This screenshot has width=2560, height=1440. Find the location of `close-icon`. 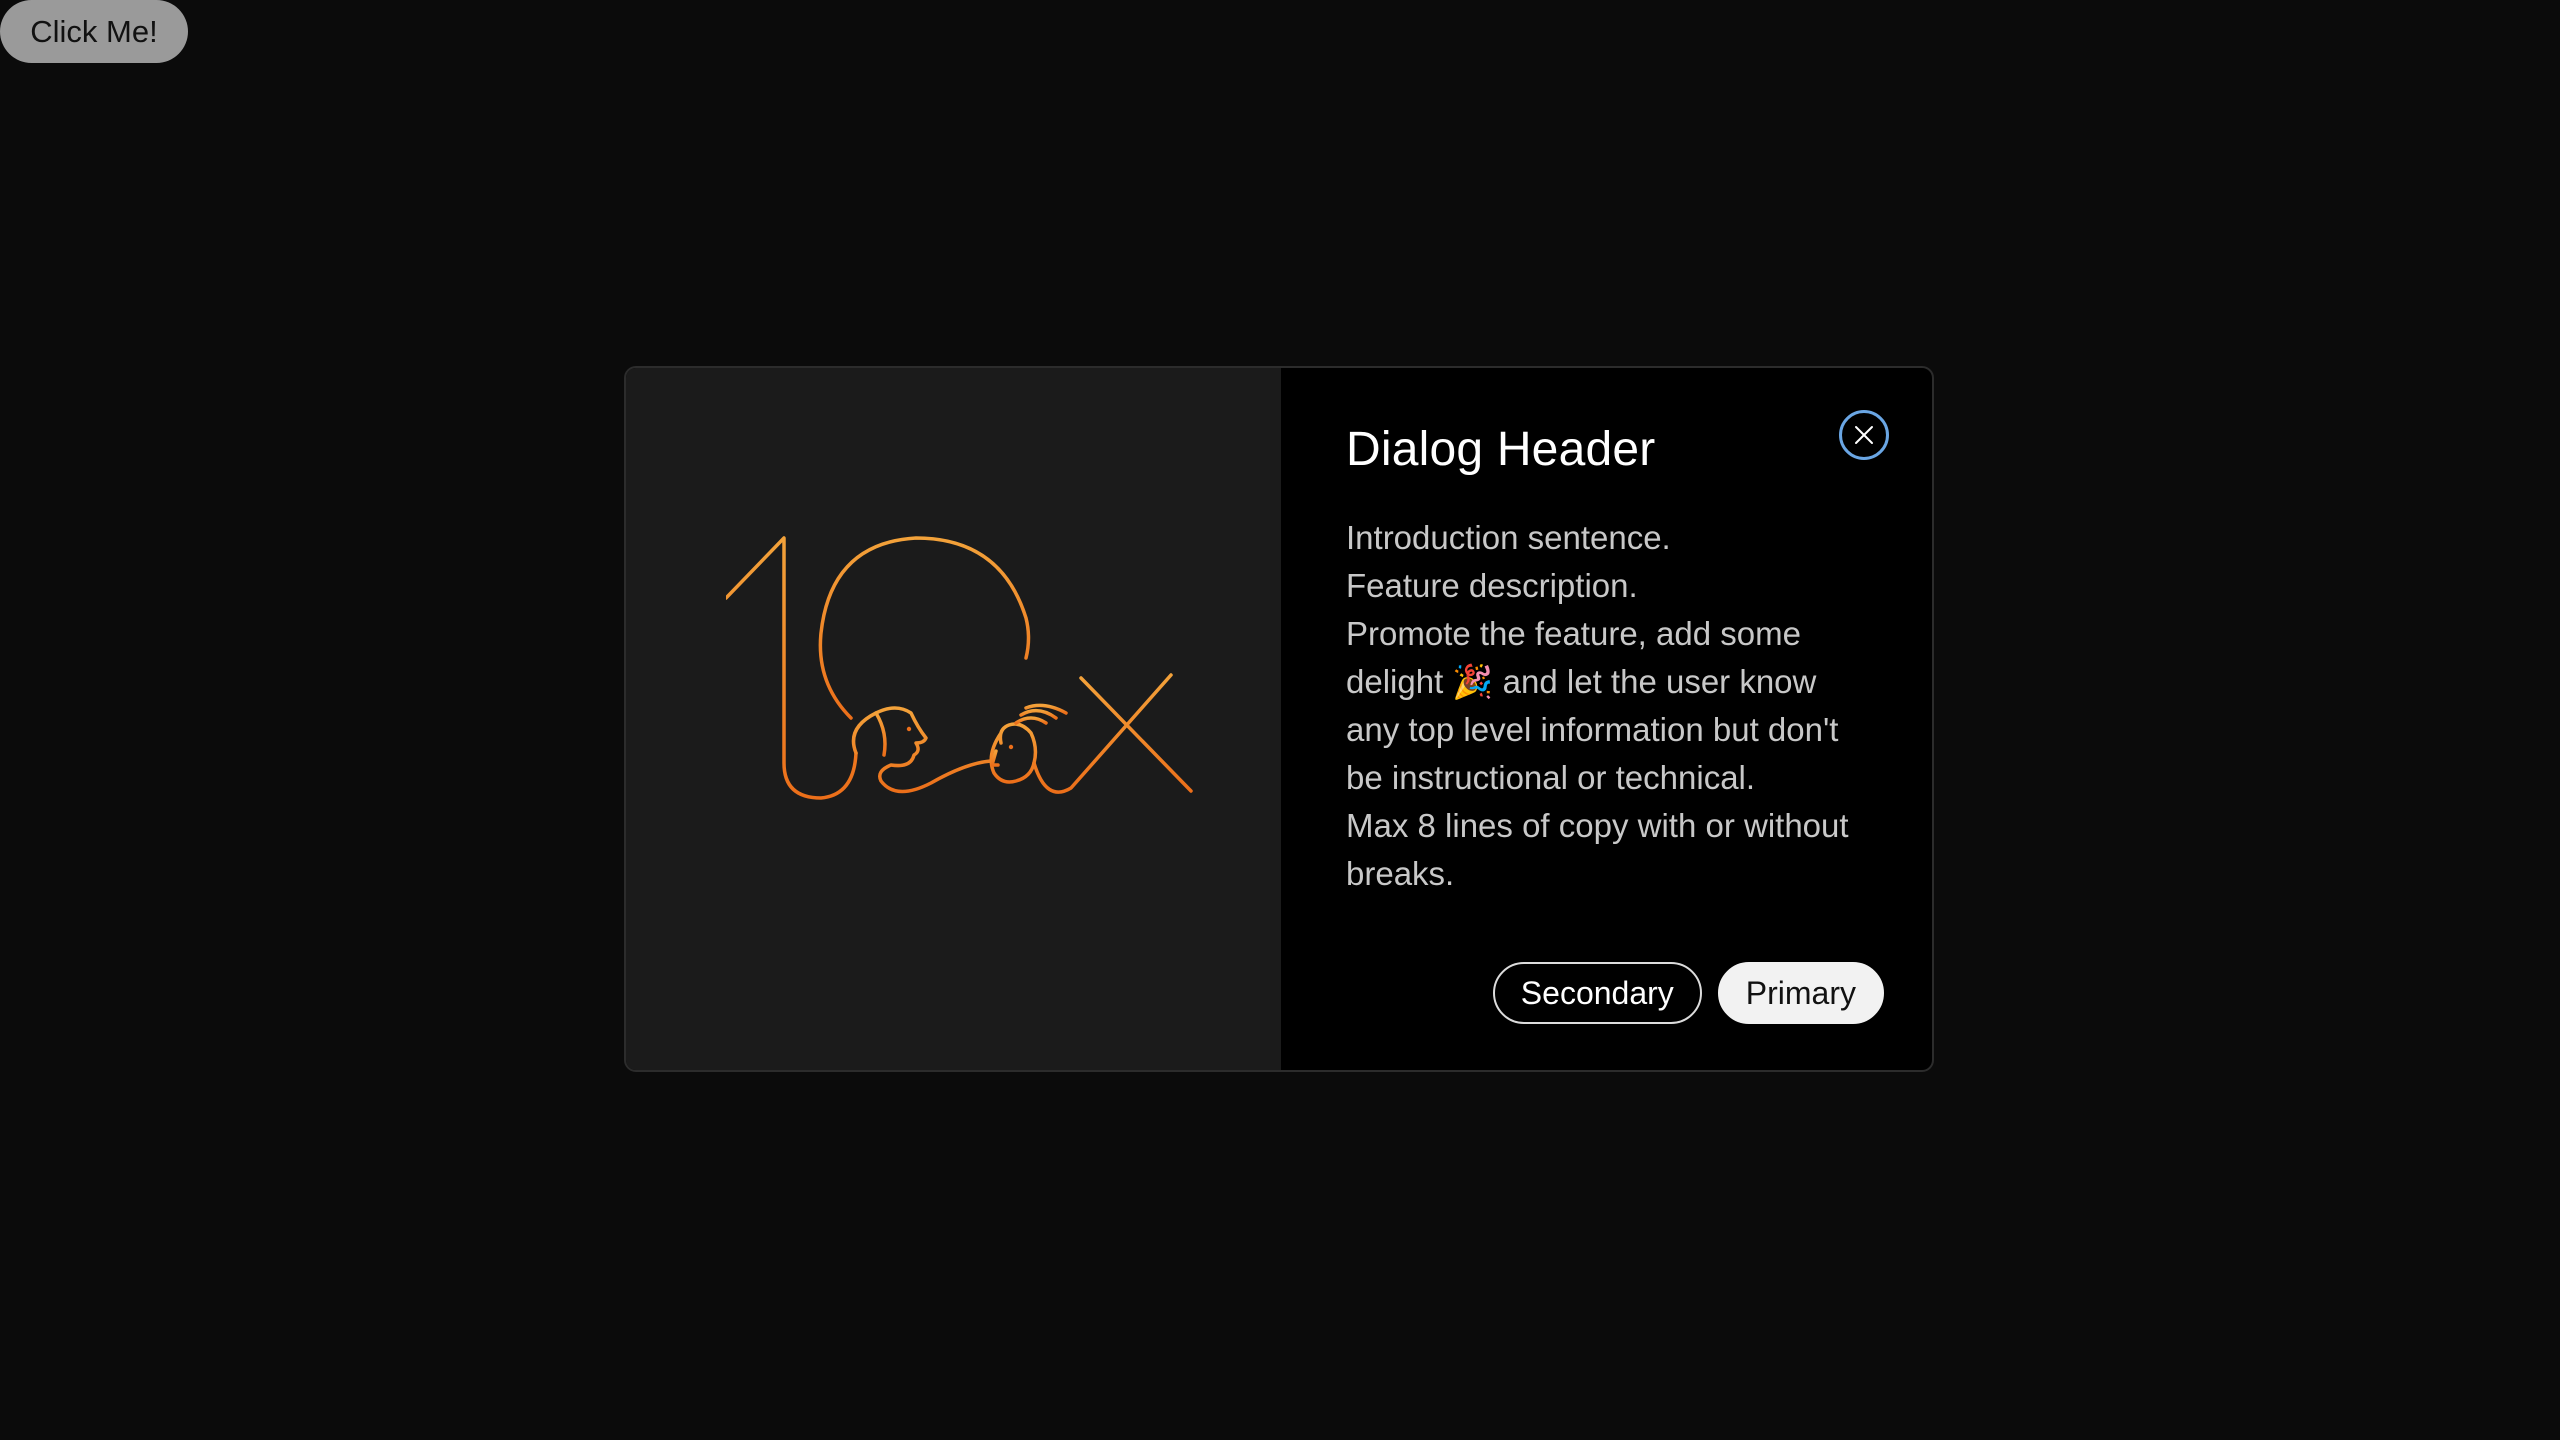

close-icon is located at coordinates (1864, 435).